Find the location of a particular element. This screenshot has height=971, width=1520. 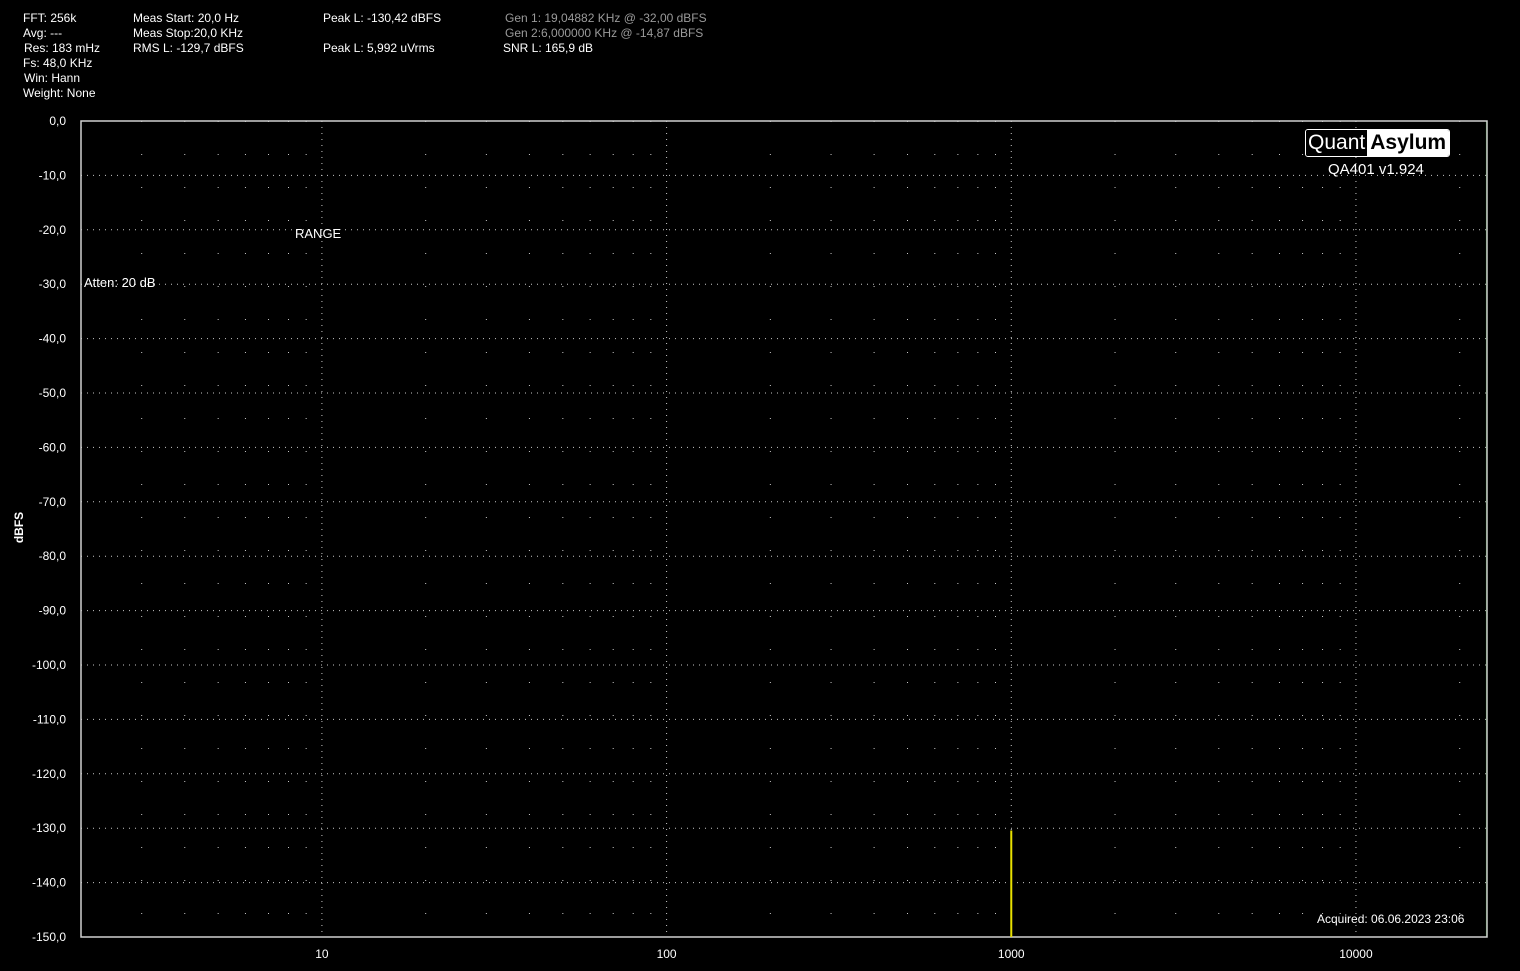

y-tick-label: -20,0 is located at coordinates (53, 230).